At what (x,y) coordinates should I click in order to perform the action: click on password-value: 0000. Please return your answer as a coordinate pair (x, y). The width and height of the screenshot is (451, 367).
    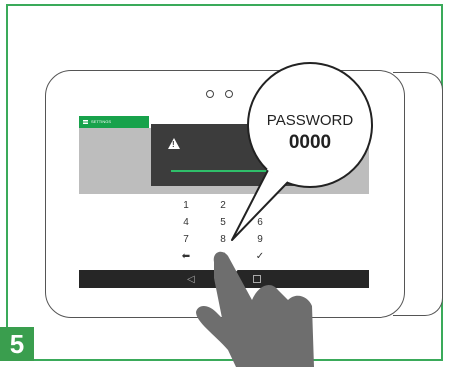
    Looking at the image, I should click on (310, 142).